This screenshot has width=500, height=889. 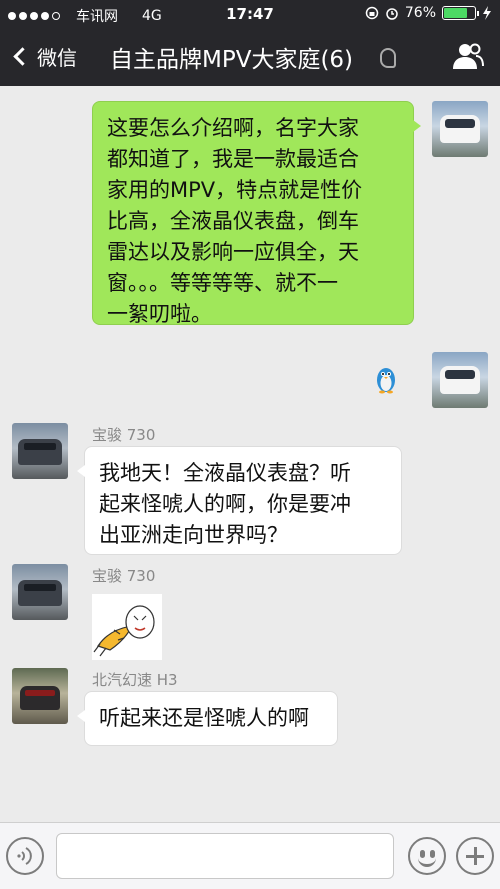 What do you see at coordinates (233, 159) in the screenshot?
I see `message-line: 都知道了，我是一款最适合` at bounding box center [233, 159].